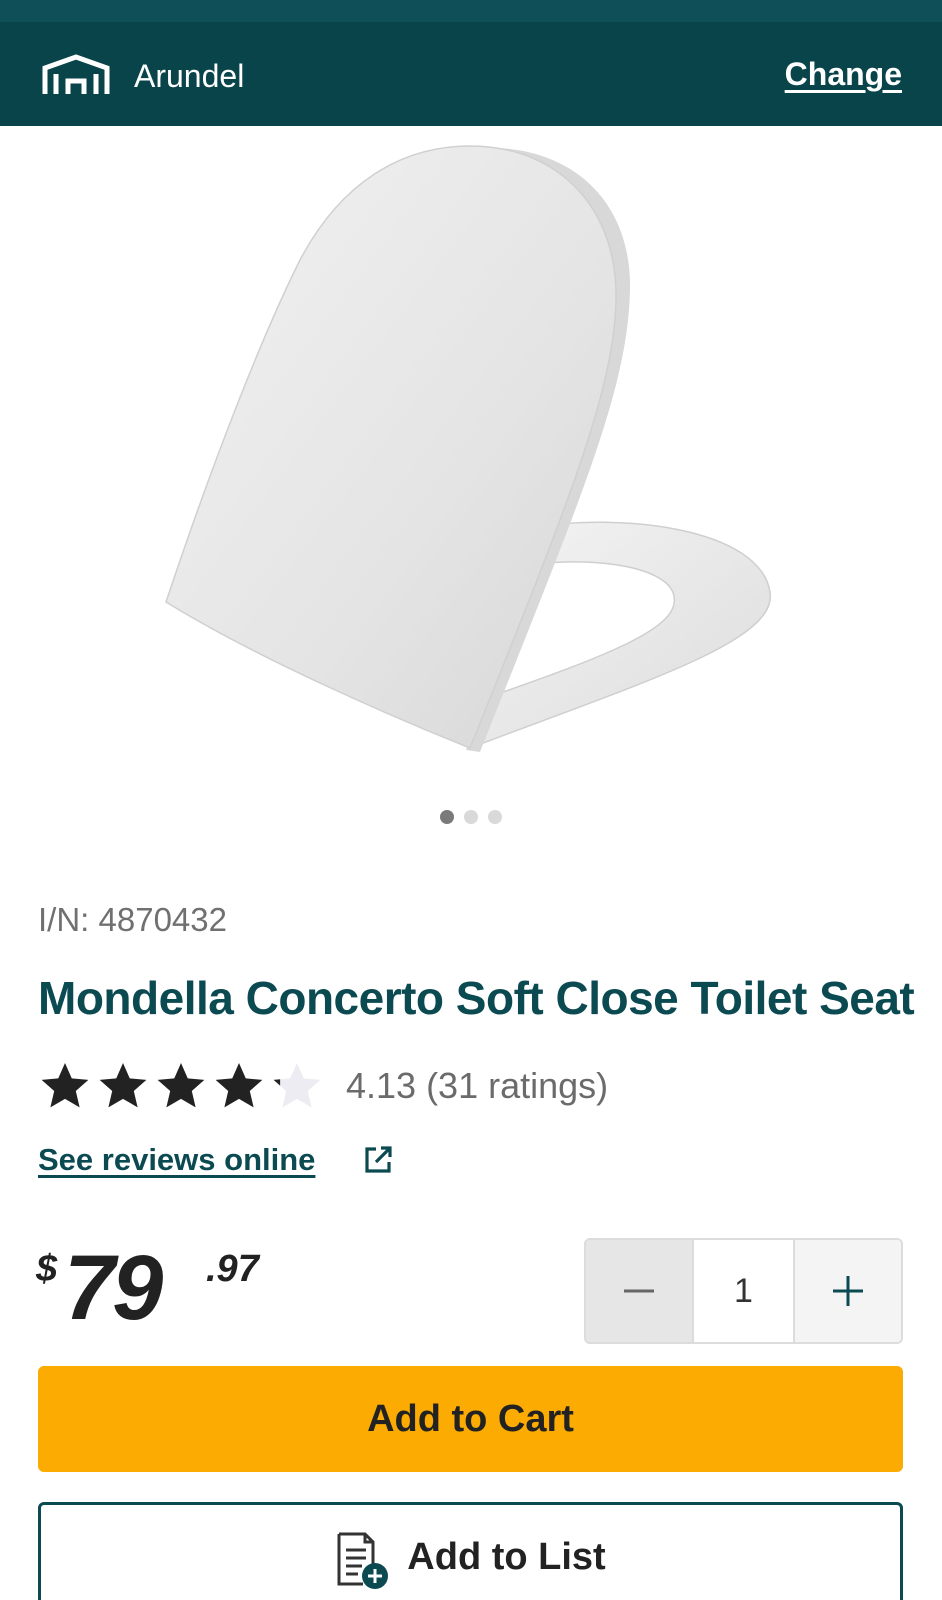 This screenshot has height=1600, width=942. I want to click on decrease-quantity-button, so click(639, 1291).